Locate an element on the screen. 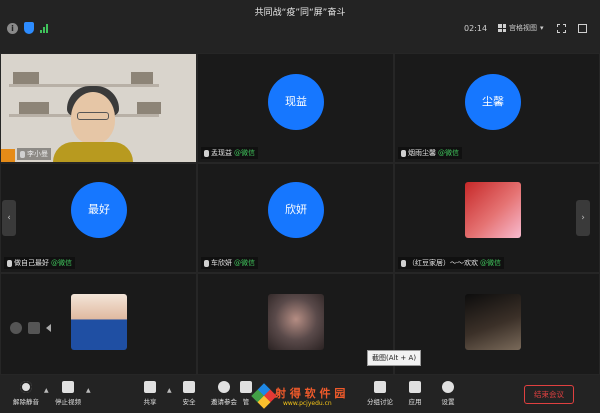  share-button: 共享 is located at coordinates (150, 393).